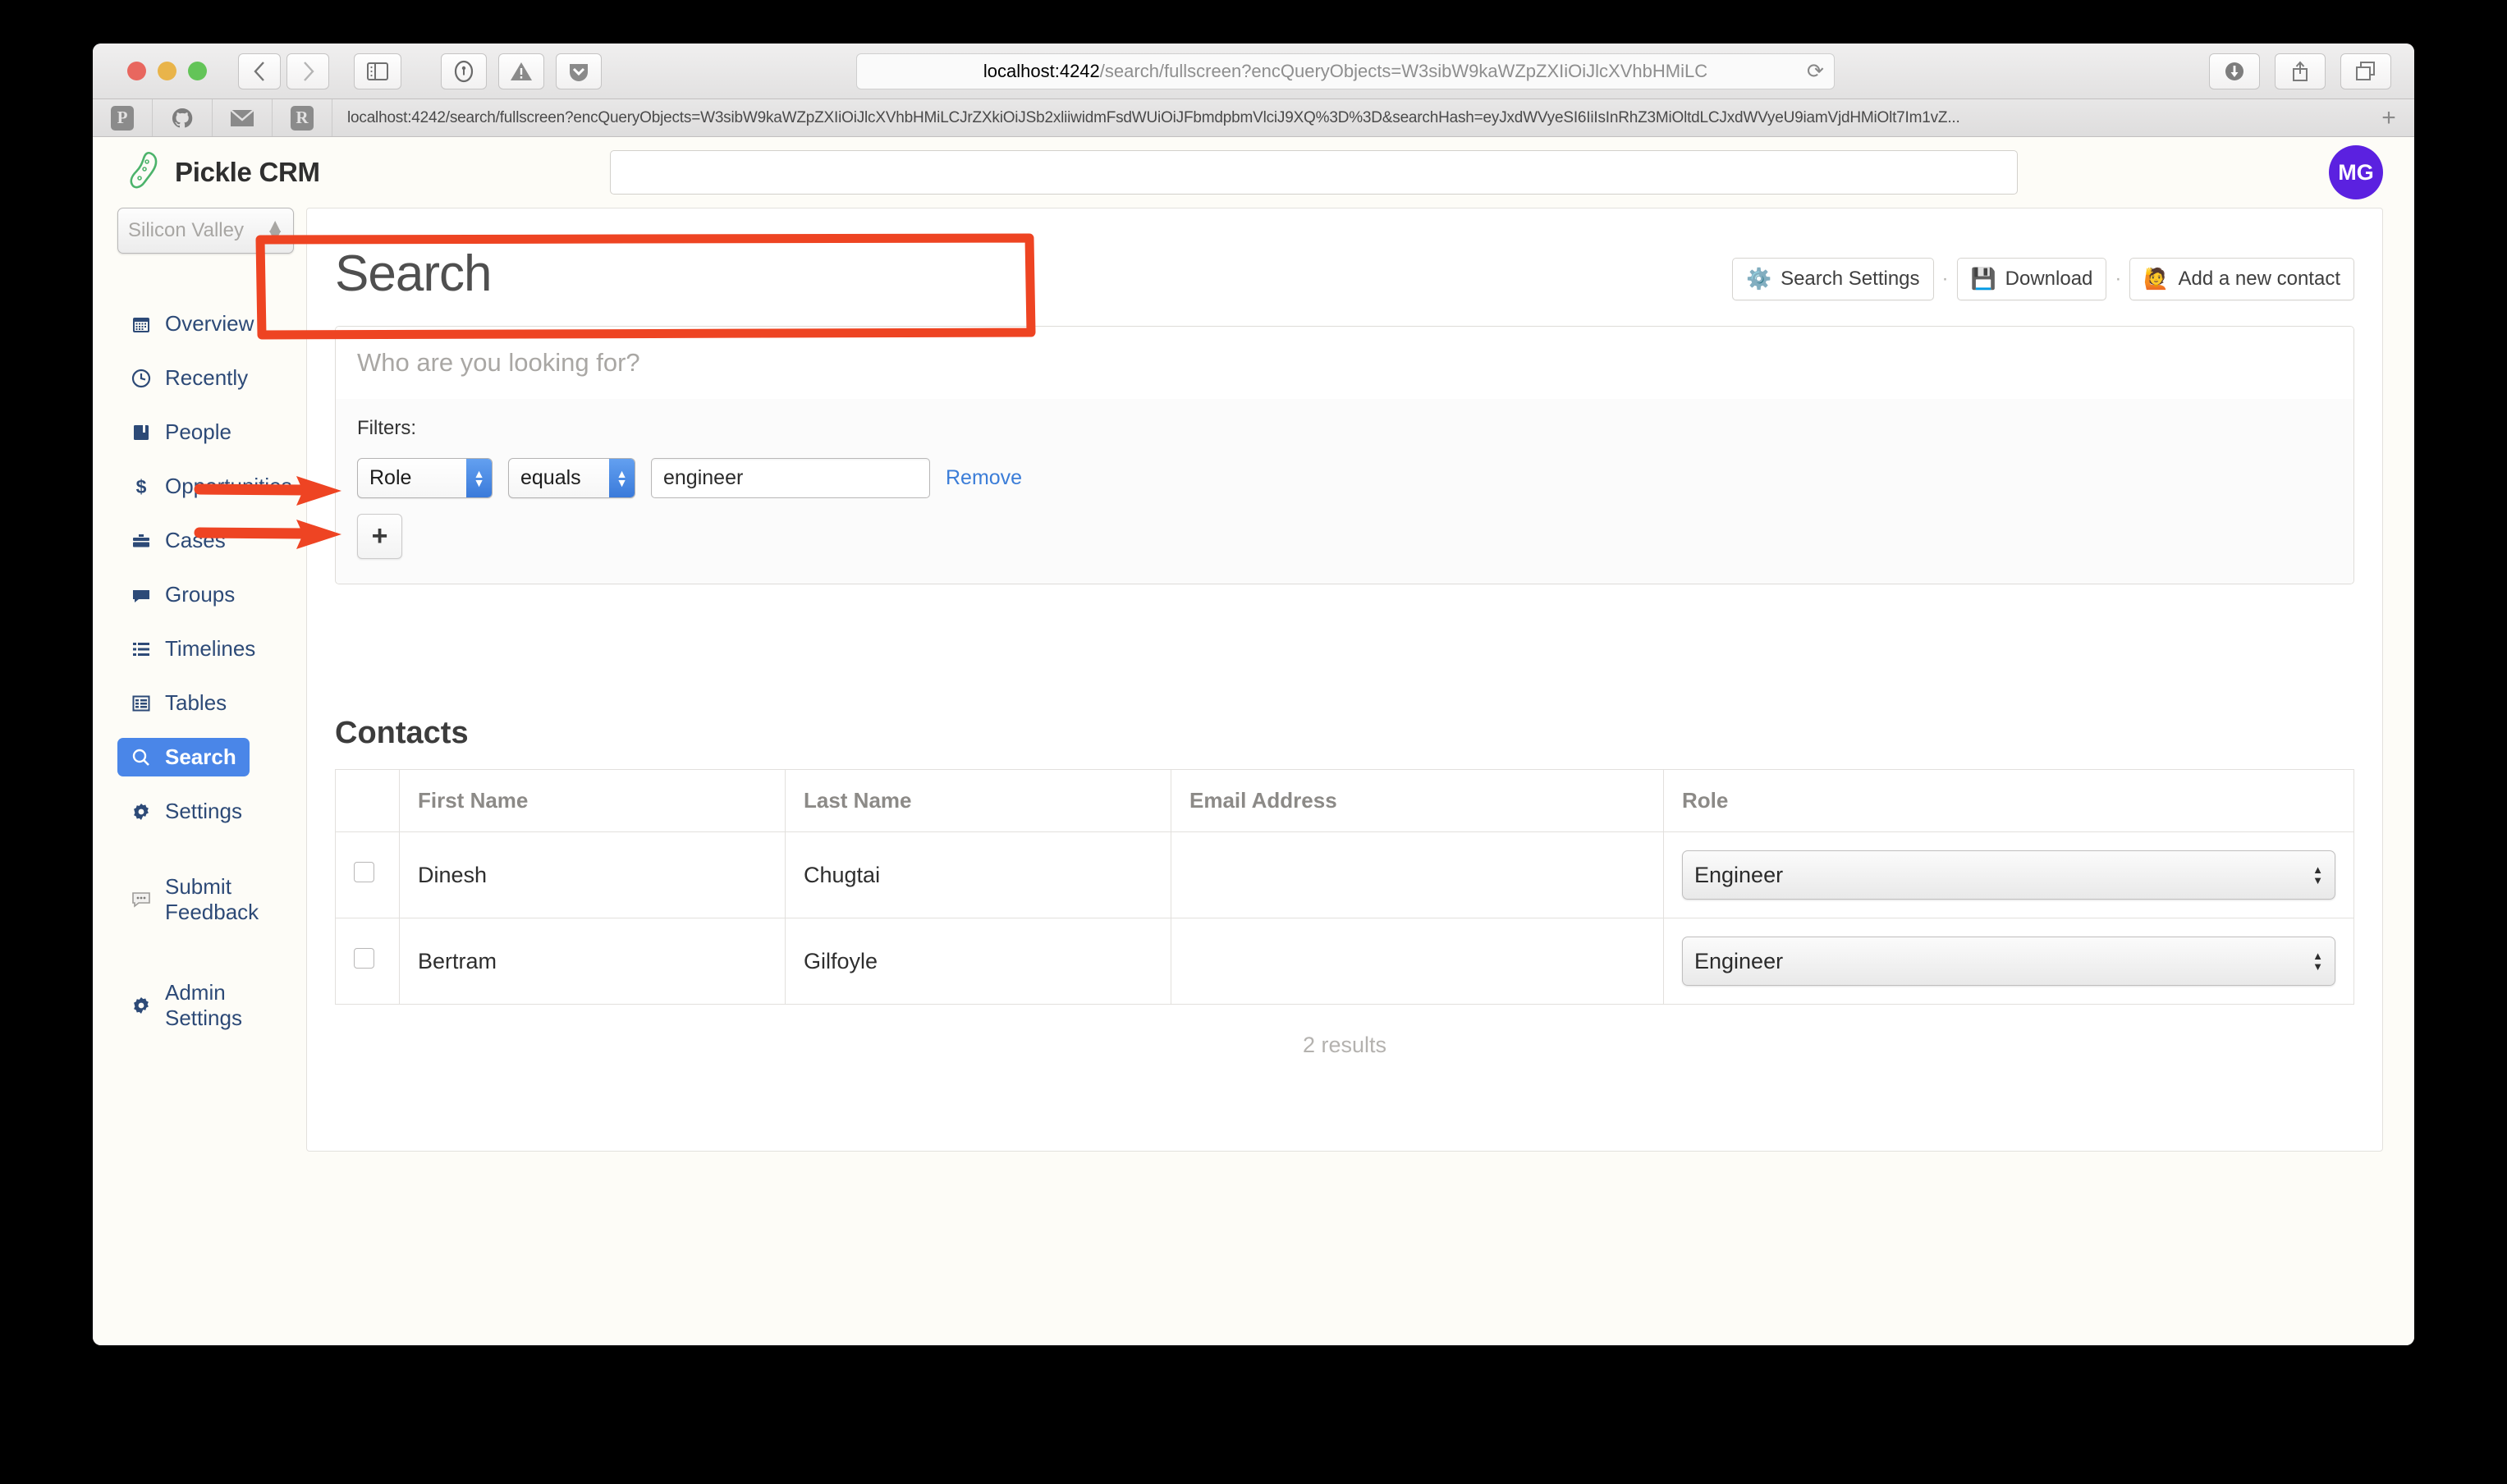 This screenshot has width=2507, height=1484. Describe the element at coordinates (1417, 874) in the screenshot. I see `cell-email` at that location.